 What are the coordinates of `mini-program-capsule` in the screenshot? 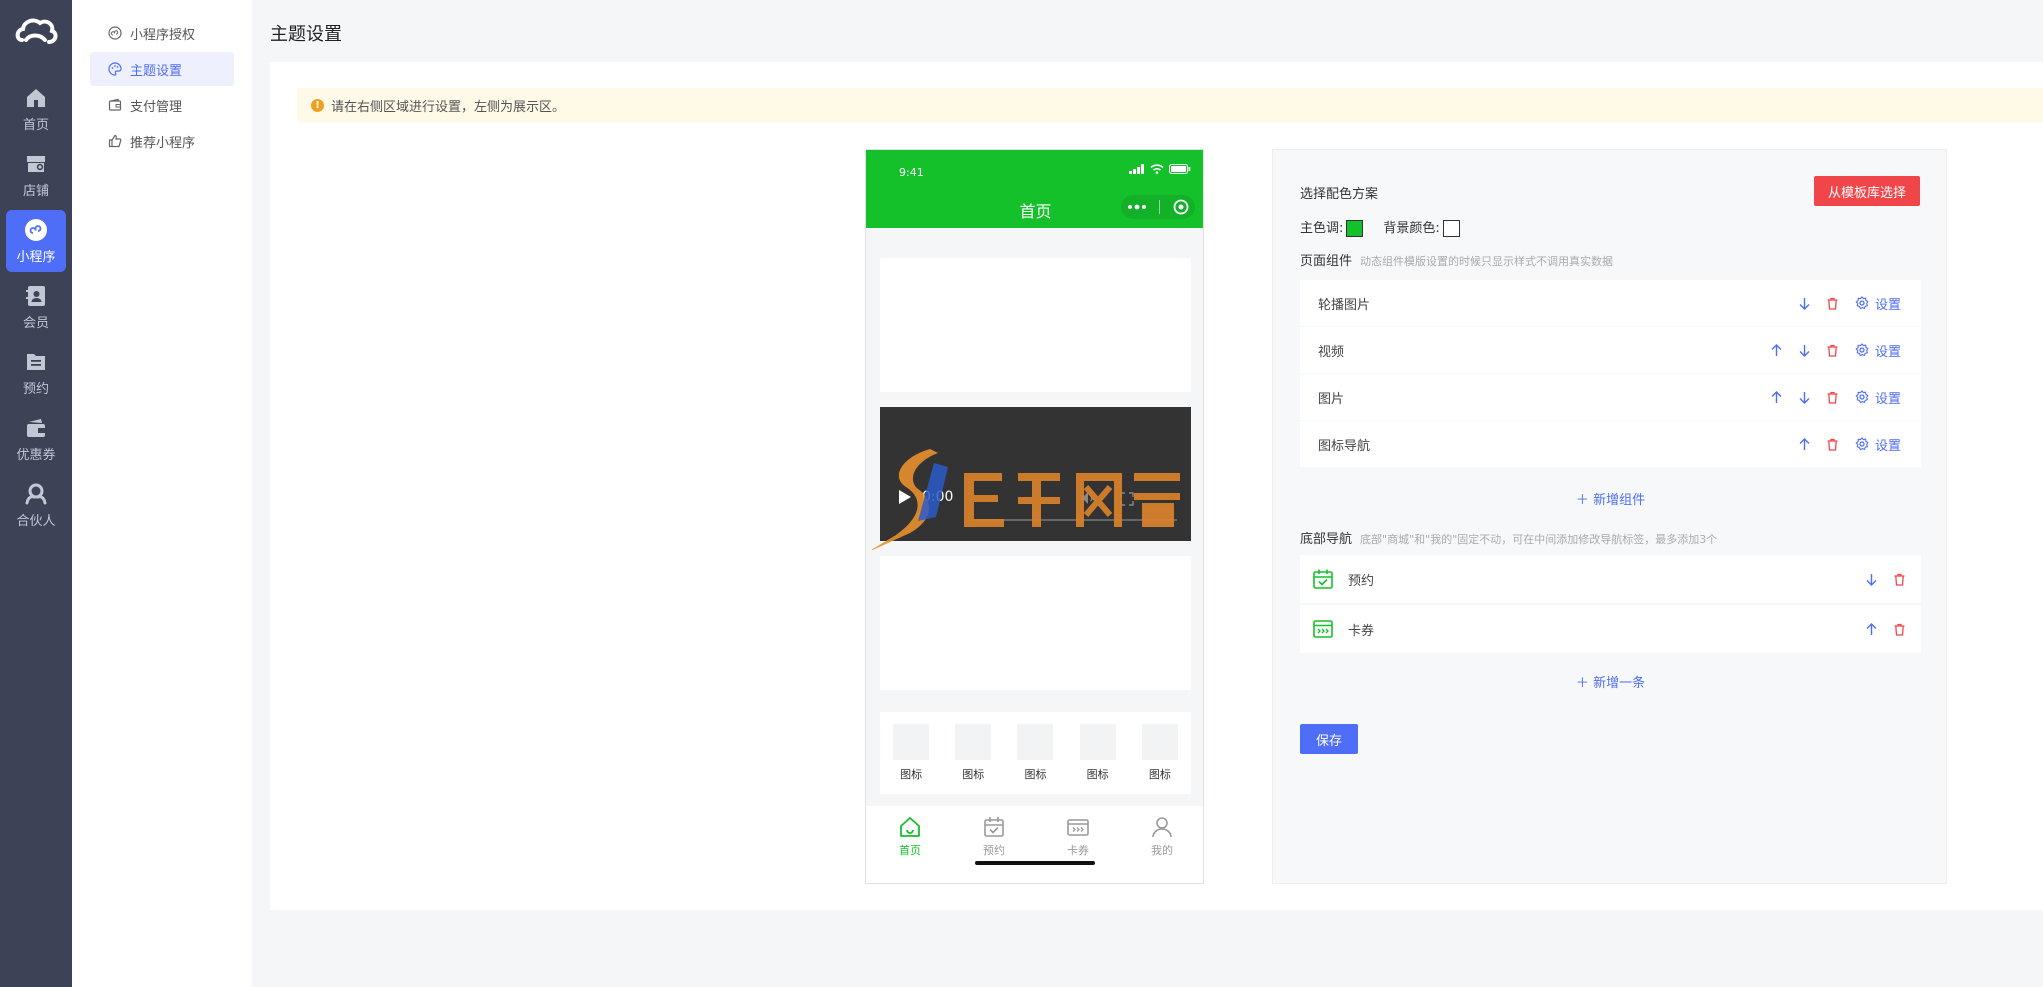 It's located at (1158, 207).